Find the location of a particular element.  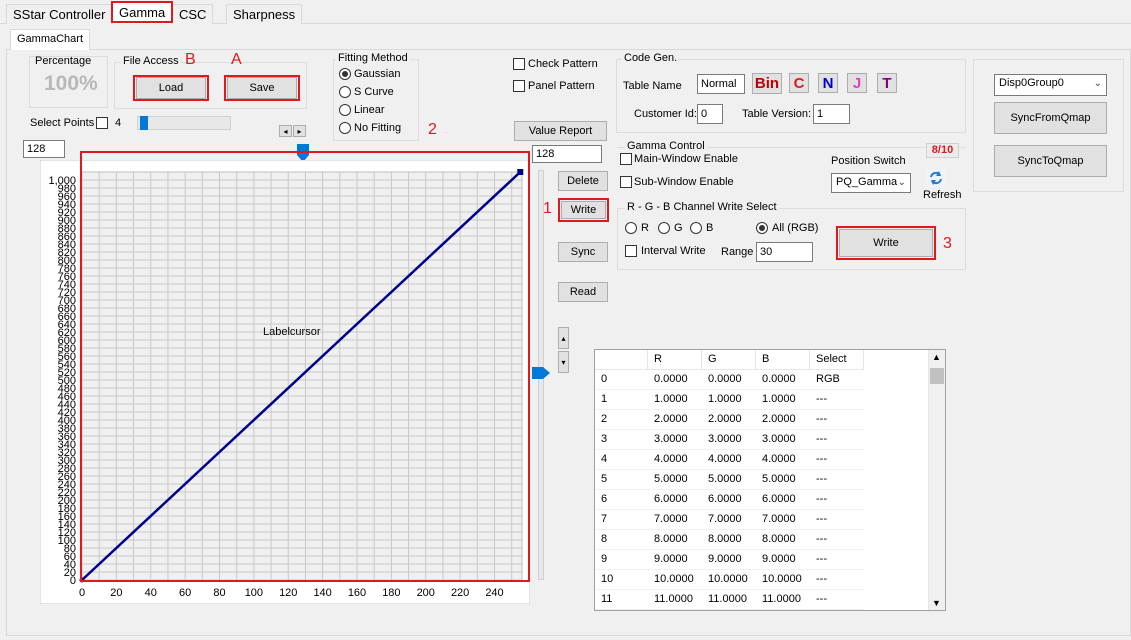

refresh-icon is located at coordinates (936, 178).